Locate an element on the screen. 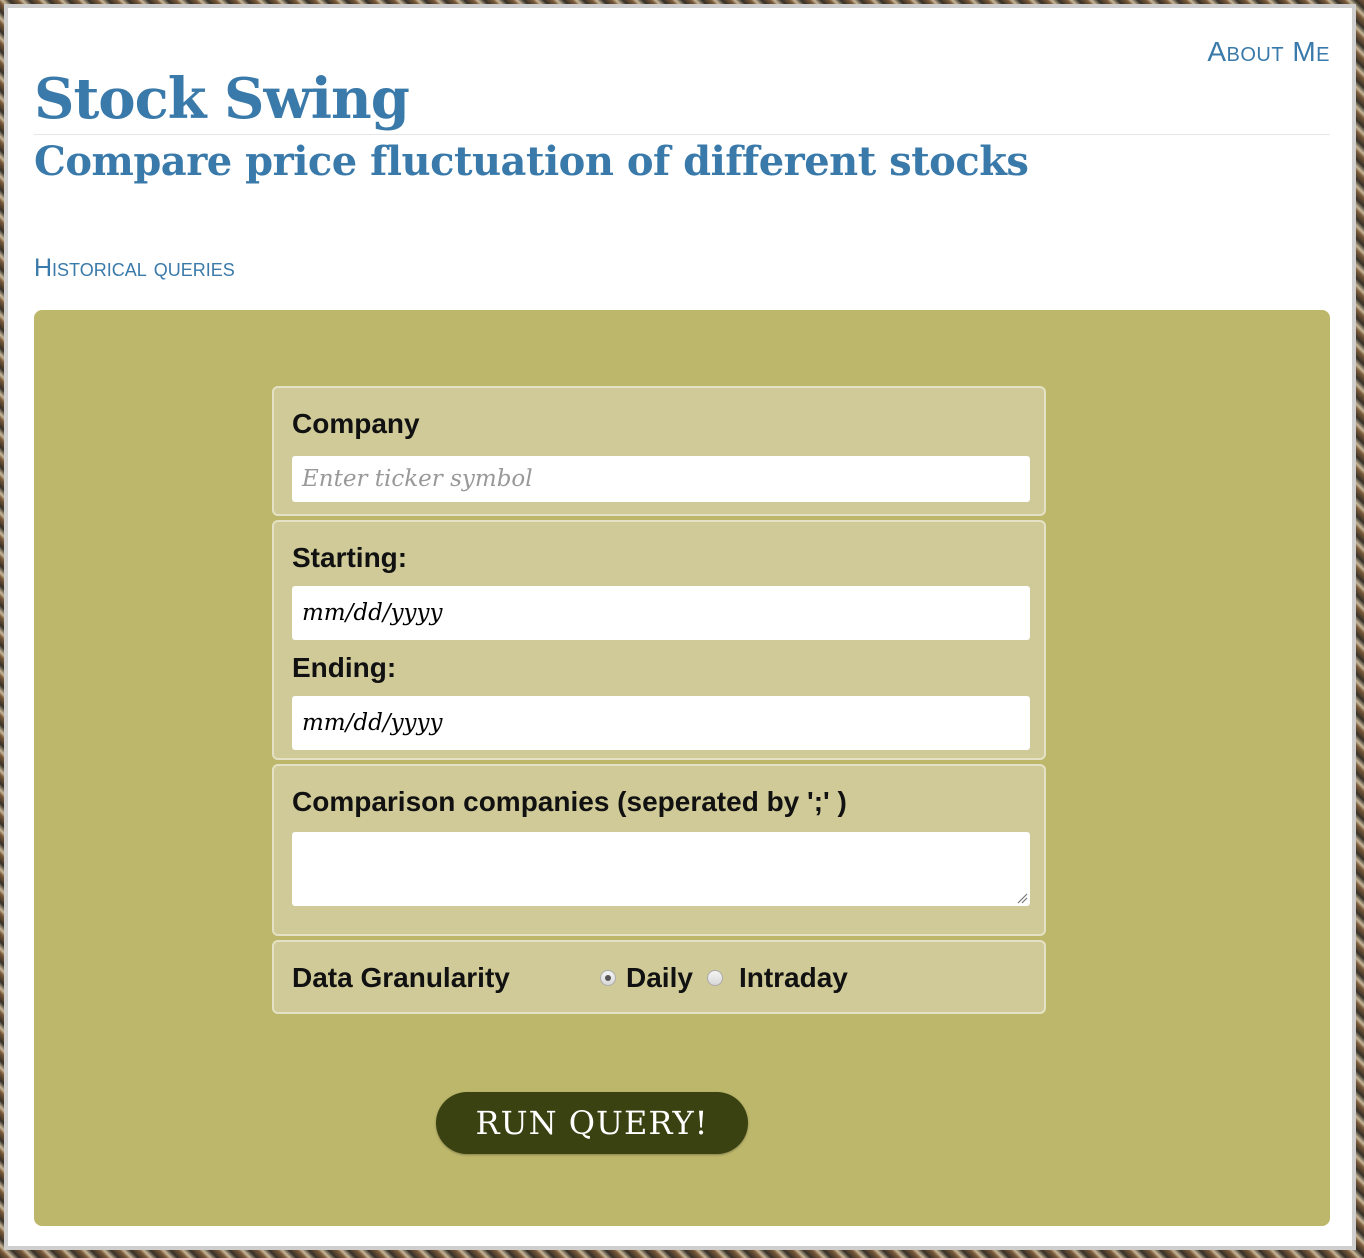 The height and width of the screenshot is (1258, 1364). daily-label: Daily is located at coordinates (659, 977).